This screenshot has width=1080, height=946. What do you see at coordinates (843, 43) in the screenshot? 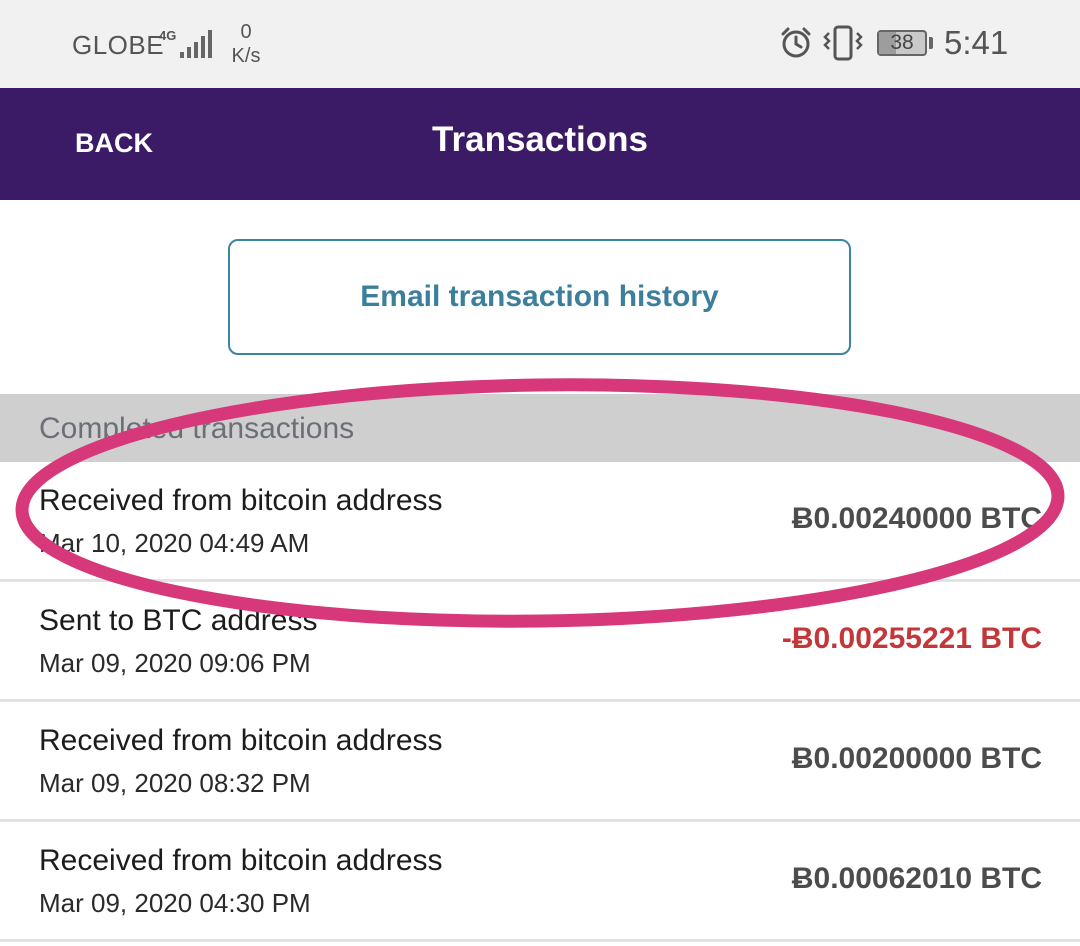
I see `vibrate-icon` at bounding box center [843, 43].